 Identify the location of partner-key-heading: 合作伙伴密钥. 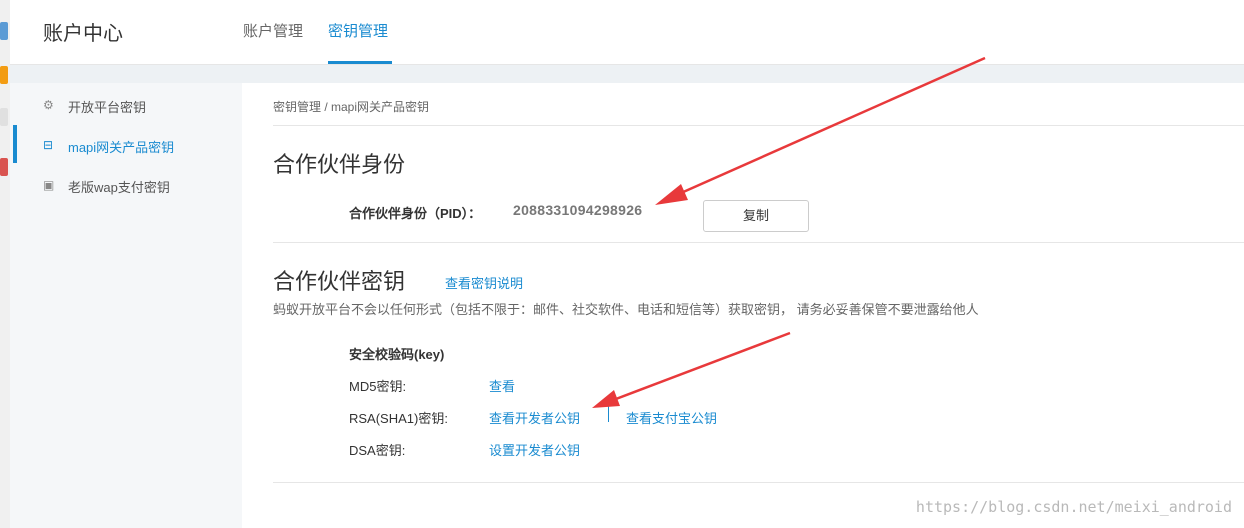
(339, 281).